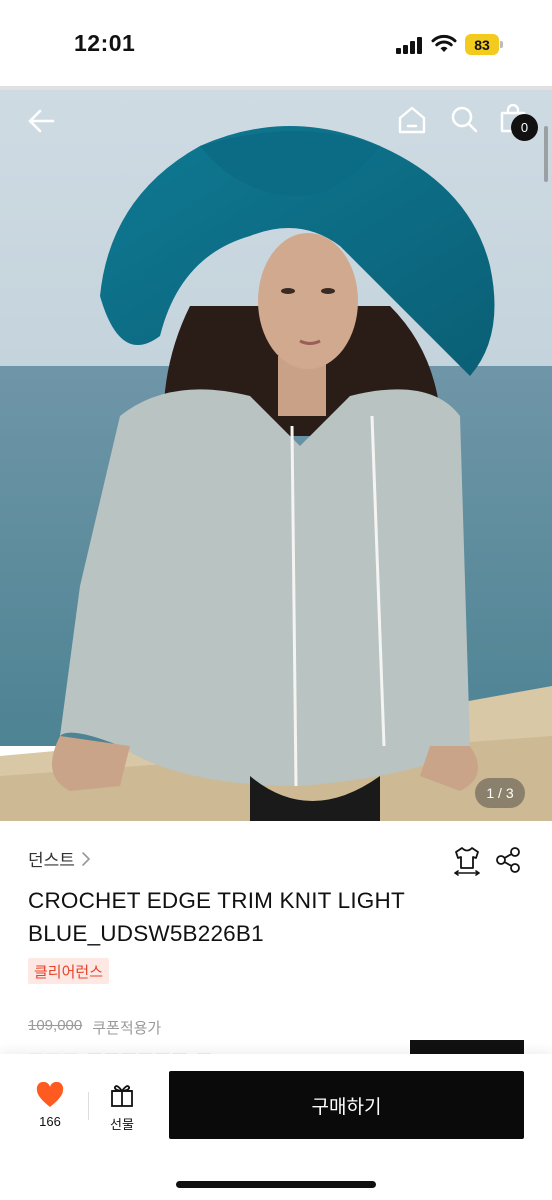 This screenshot has width=552, height=1200. I want to click on battery-level: 83, so click(482, 44).